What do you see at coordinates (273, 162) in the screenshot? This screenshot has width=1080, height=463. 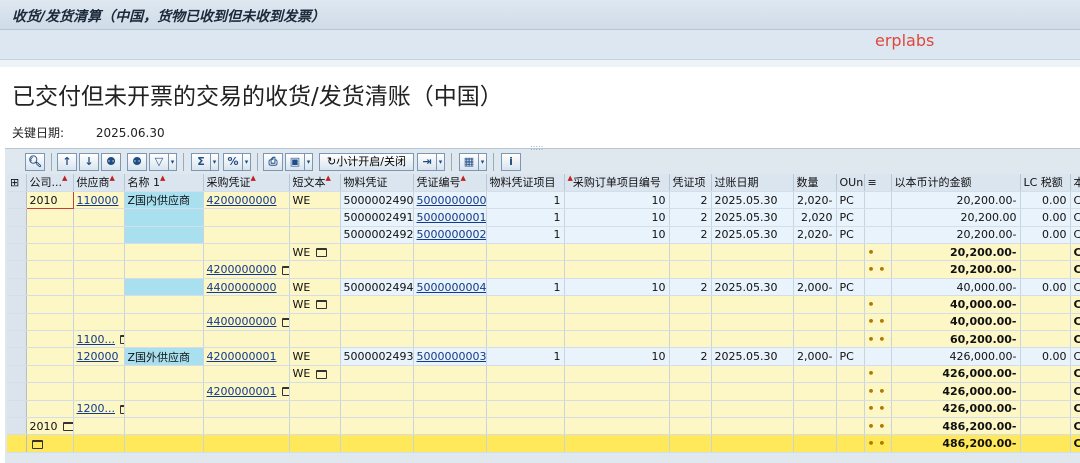 I see `print-icon: ⎙` at bounding box center [273, 162].